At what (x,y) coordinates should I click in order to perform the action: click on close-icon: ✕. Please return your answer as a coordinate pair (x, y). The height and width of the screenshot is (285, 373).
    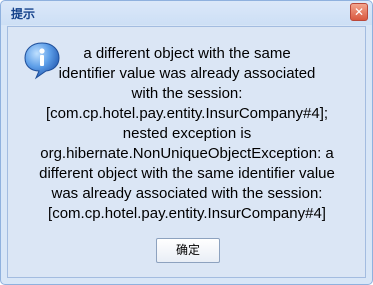
    Looking at the image, I should click on (359, 12).